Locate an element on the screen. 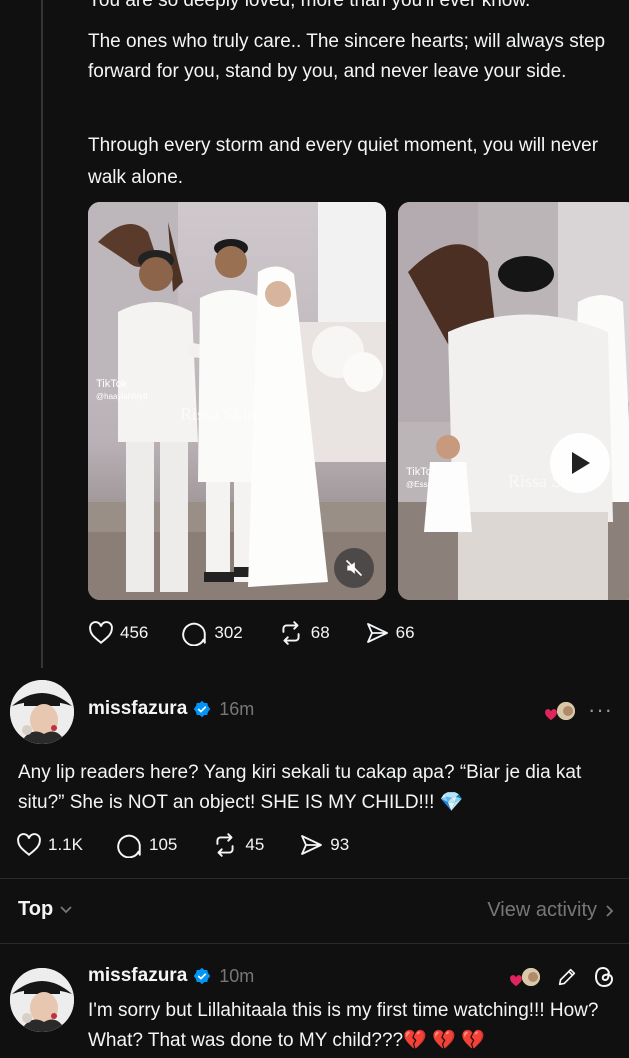  chevron-down-icon is located at coordinates (66, 909).